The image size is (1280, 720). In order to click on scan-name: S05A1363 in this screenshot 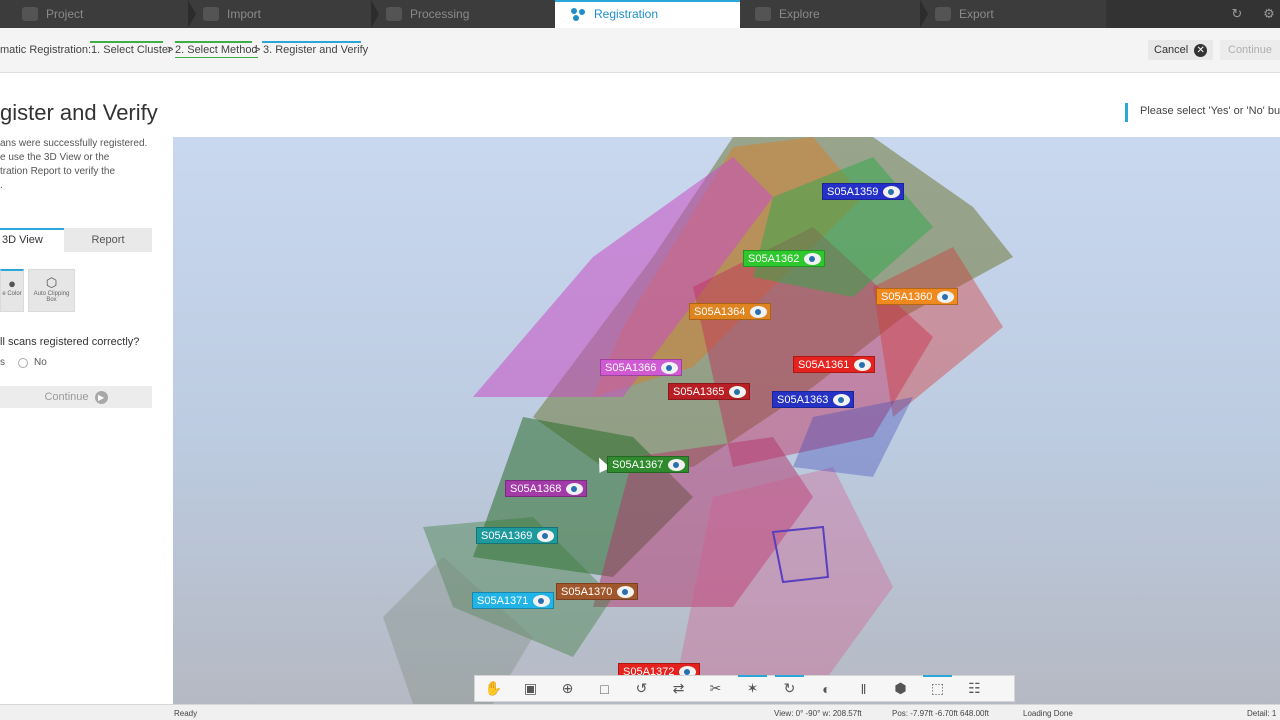, I will do `click(803, 399)`.